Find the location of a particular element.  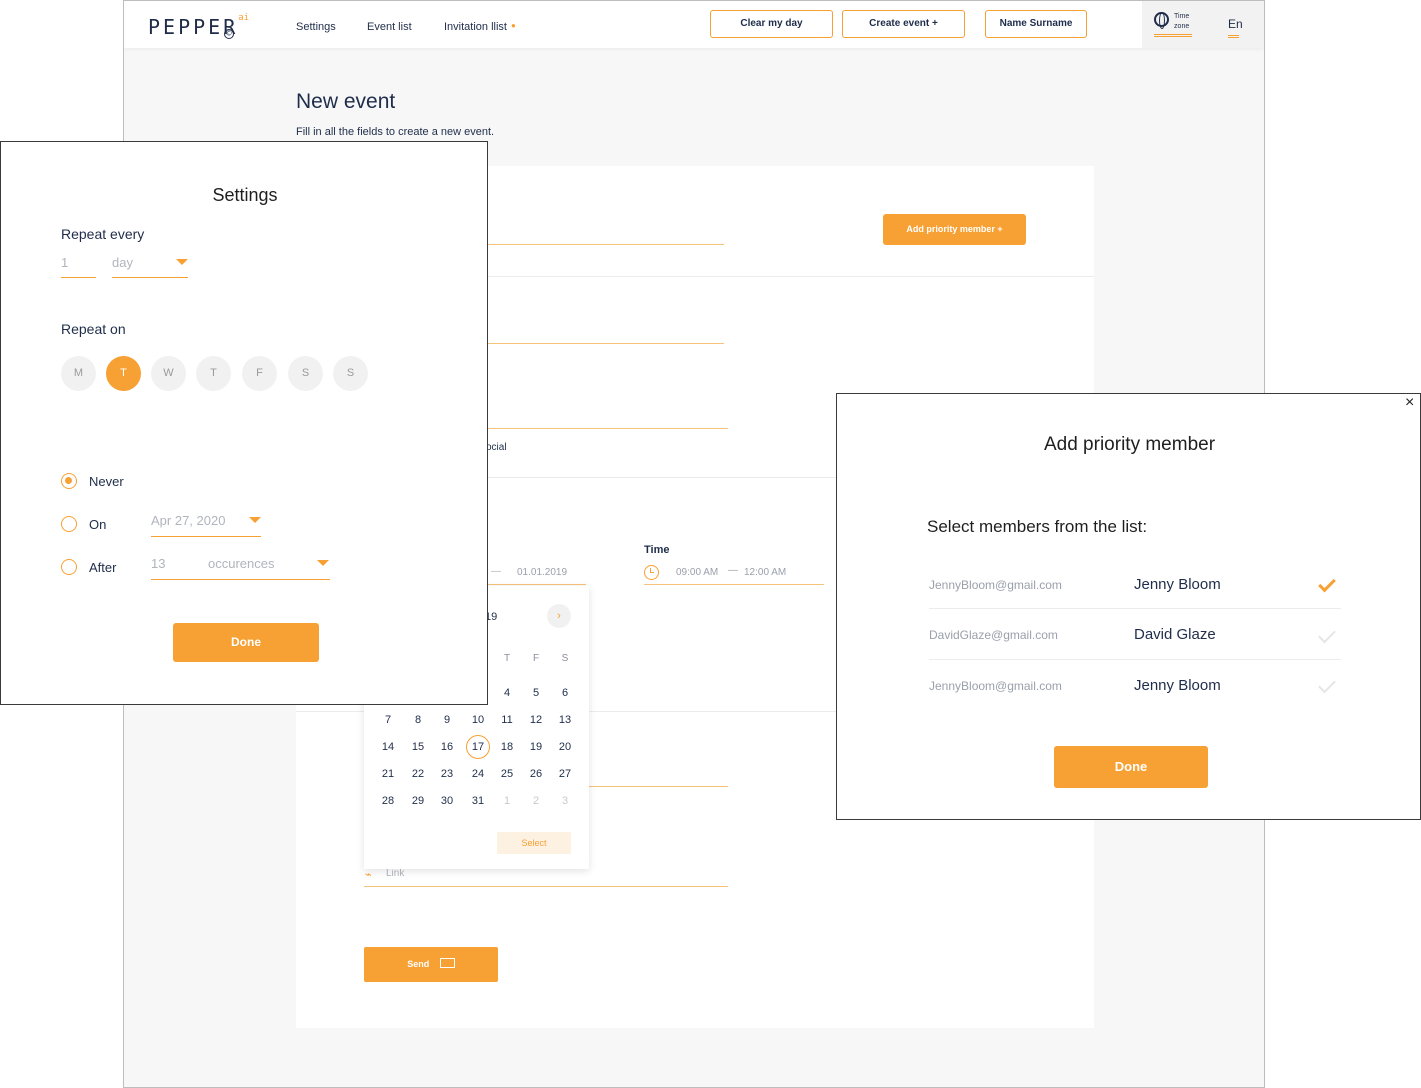

calendar-day: 13 is located at coordinates (565, 720).